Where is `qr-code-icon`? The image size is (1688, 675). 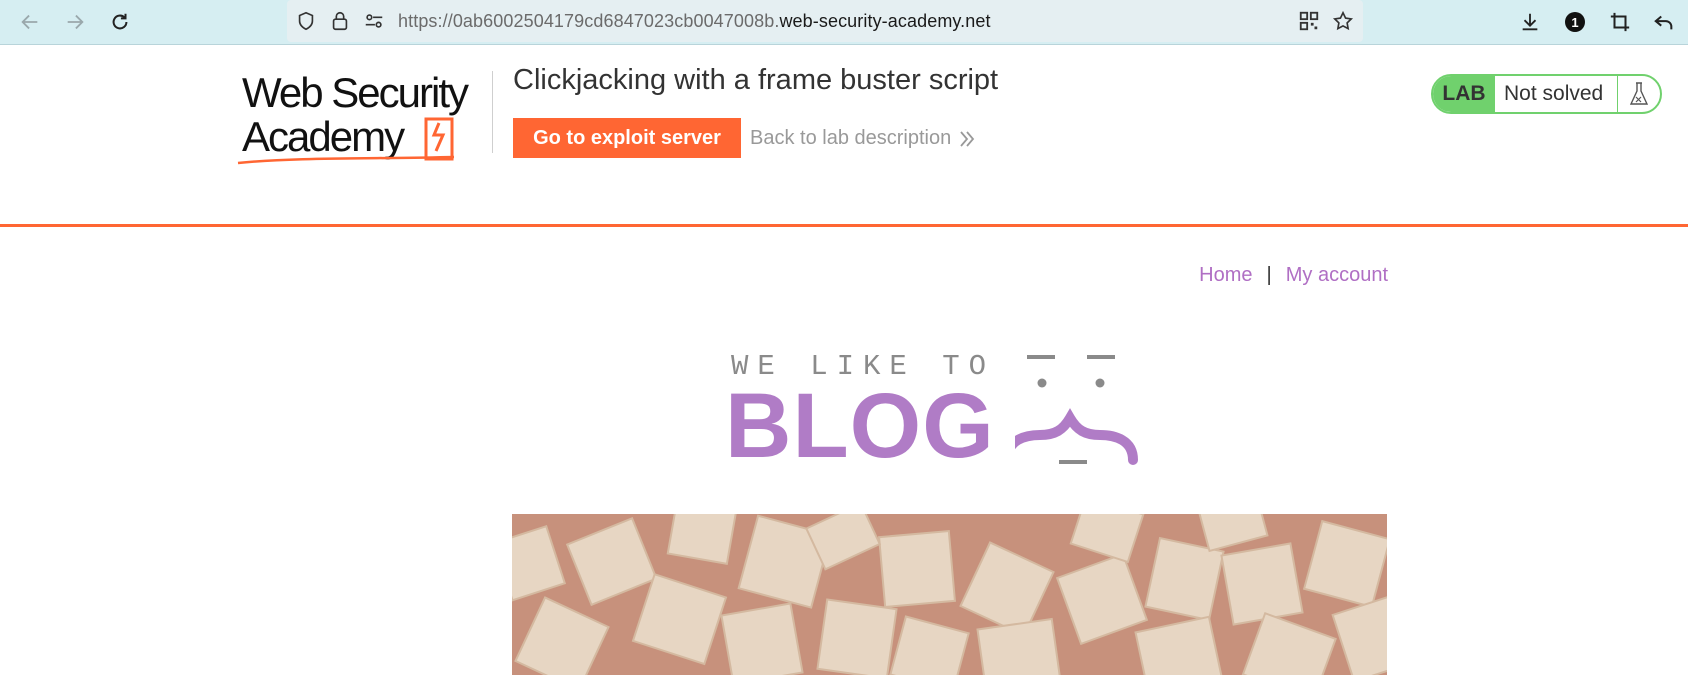
qr-code-icon is located at coordinates (1309, 21).